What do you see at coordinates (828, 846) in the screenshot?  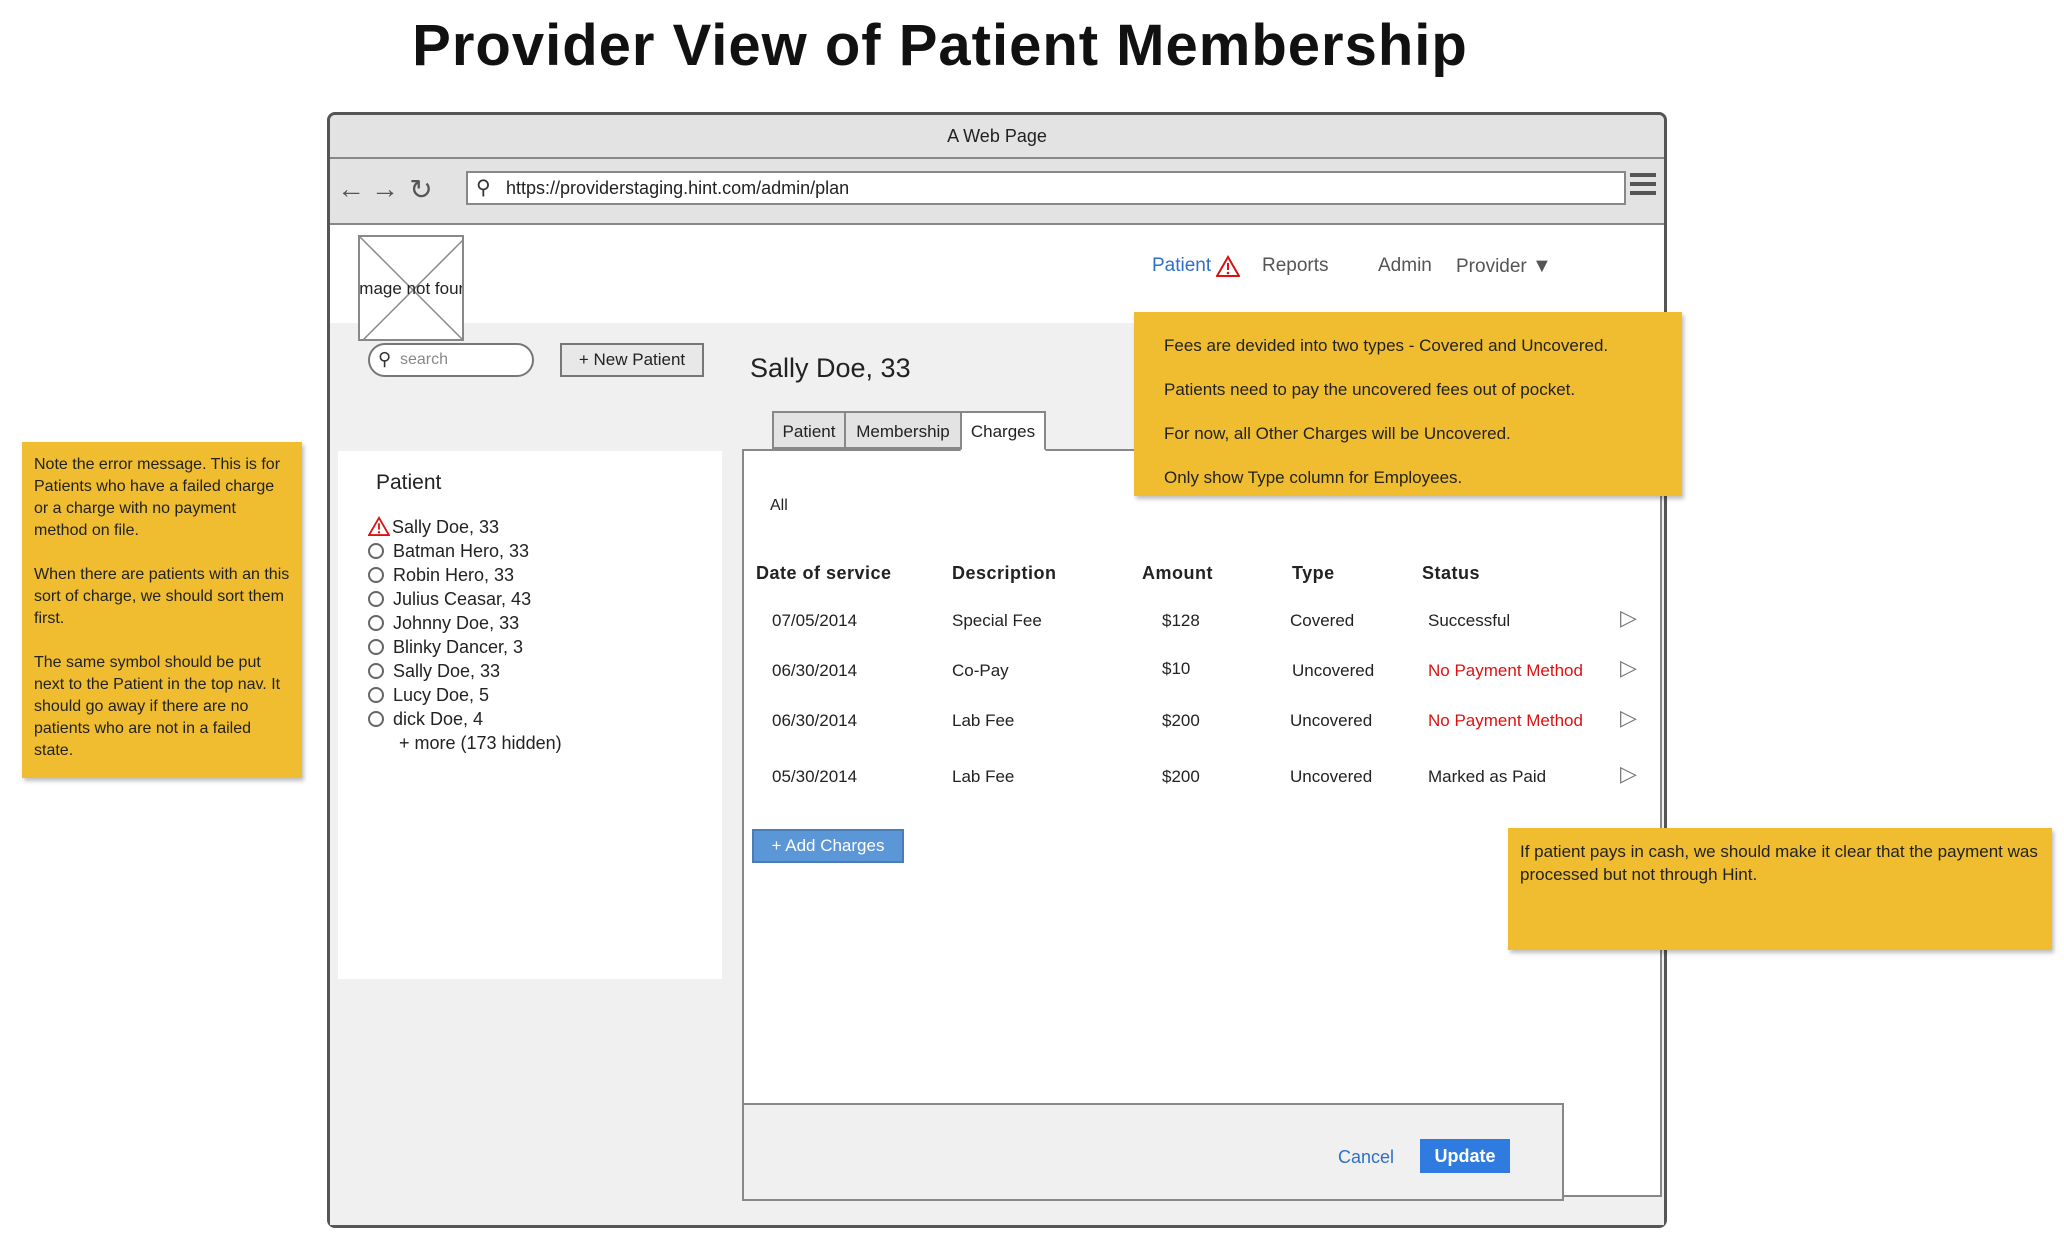 I see `add-charges-button: + Add Charges` at bounding box center [828, 846].